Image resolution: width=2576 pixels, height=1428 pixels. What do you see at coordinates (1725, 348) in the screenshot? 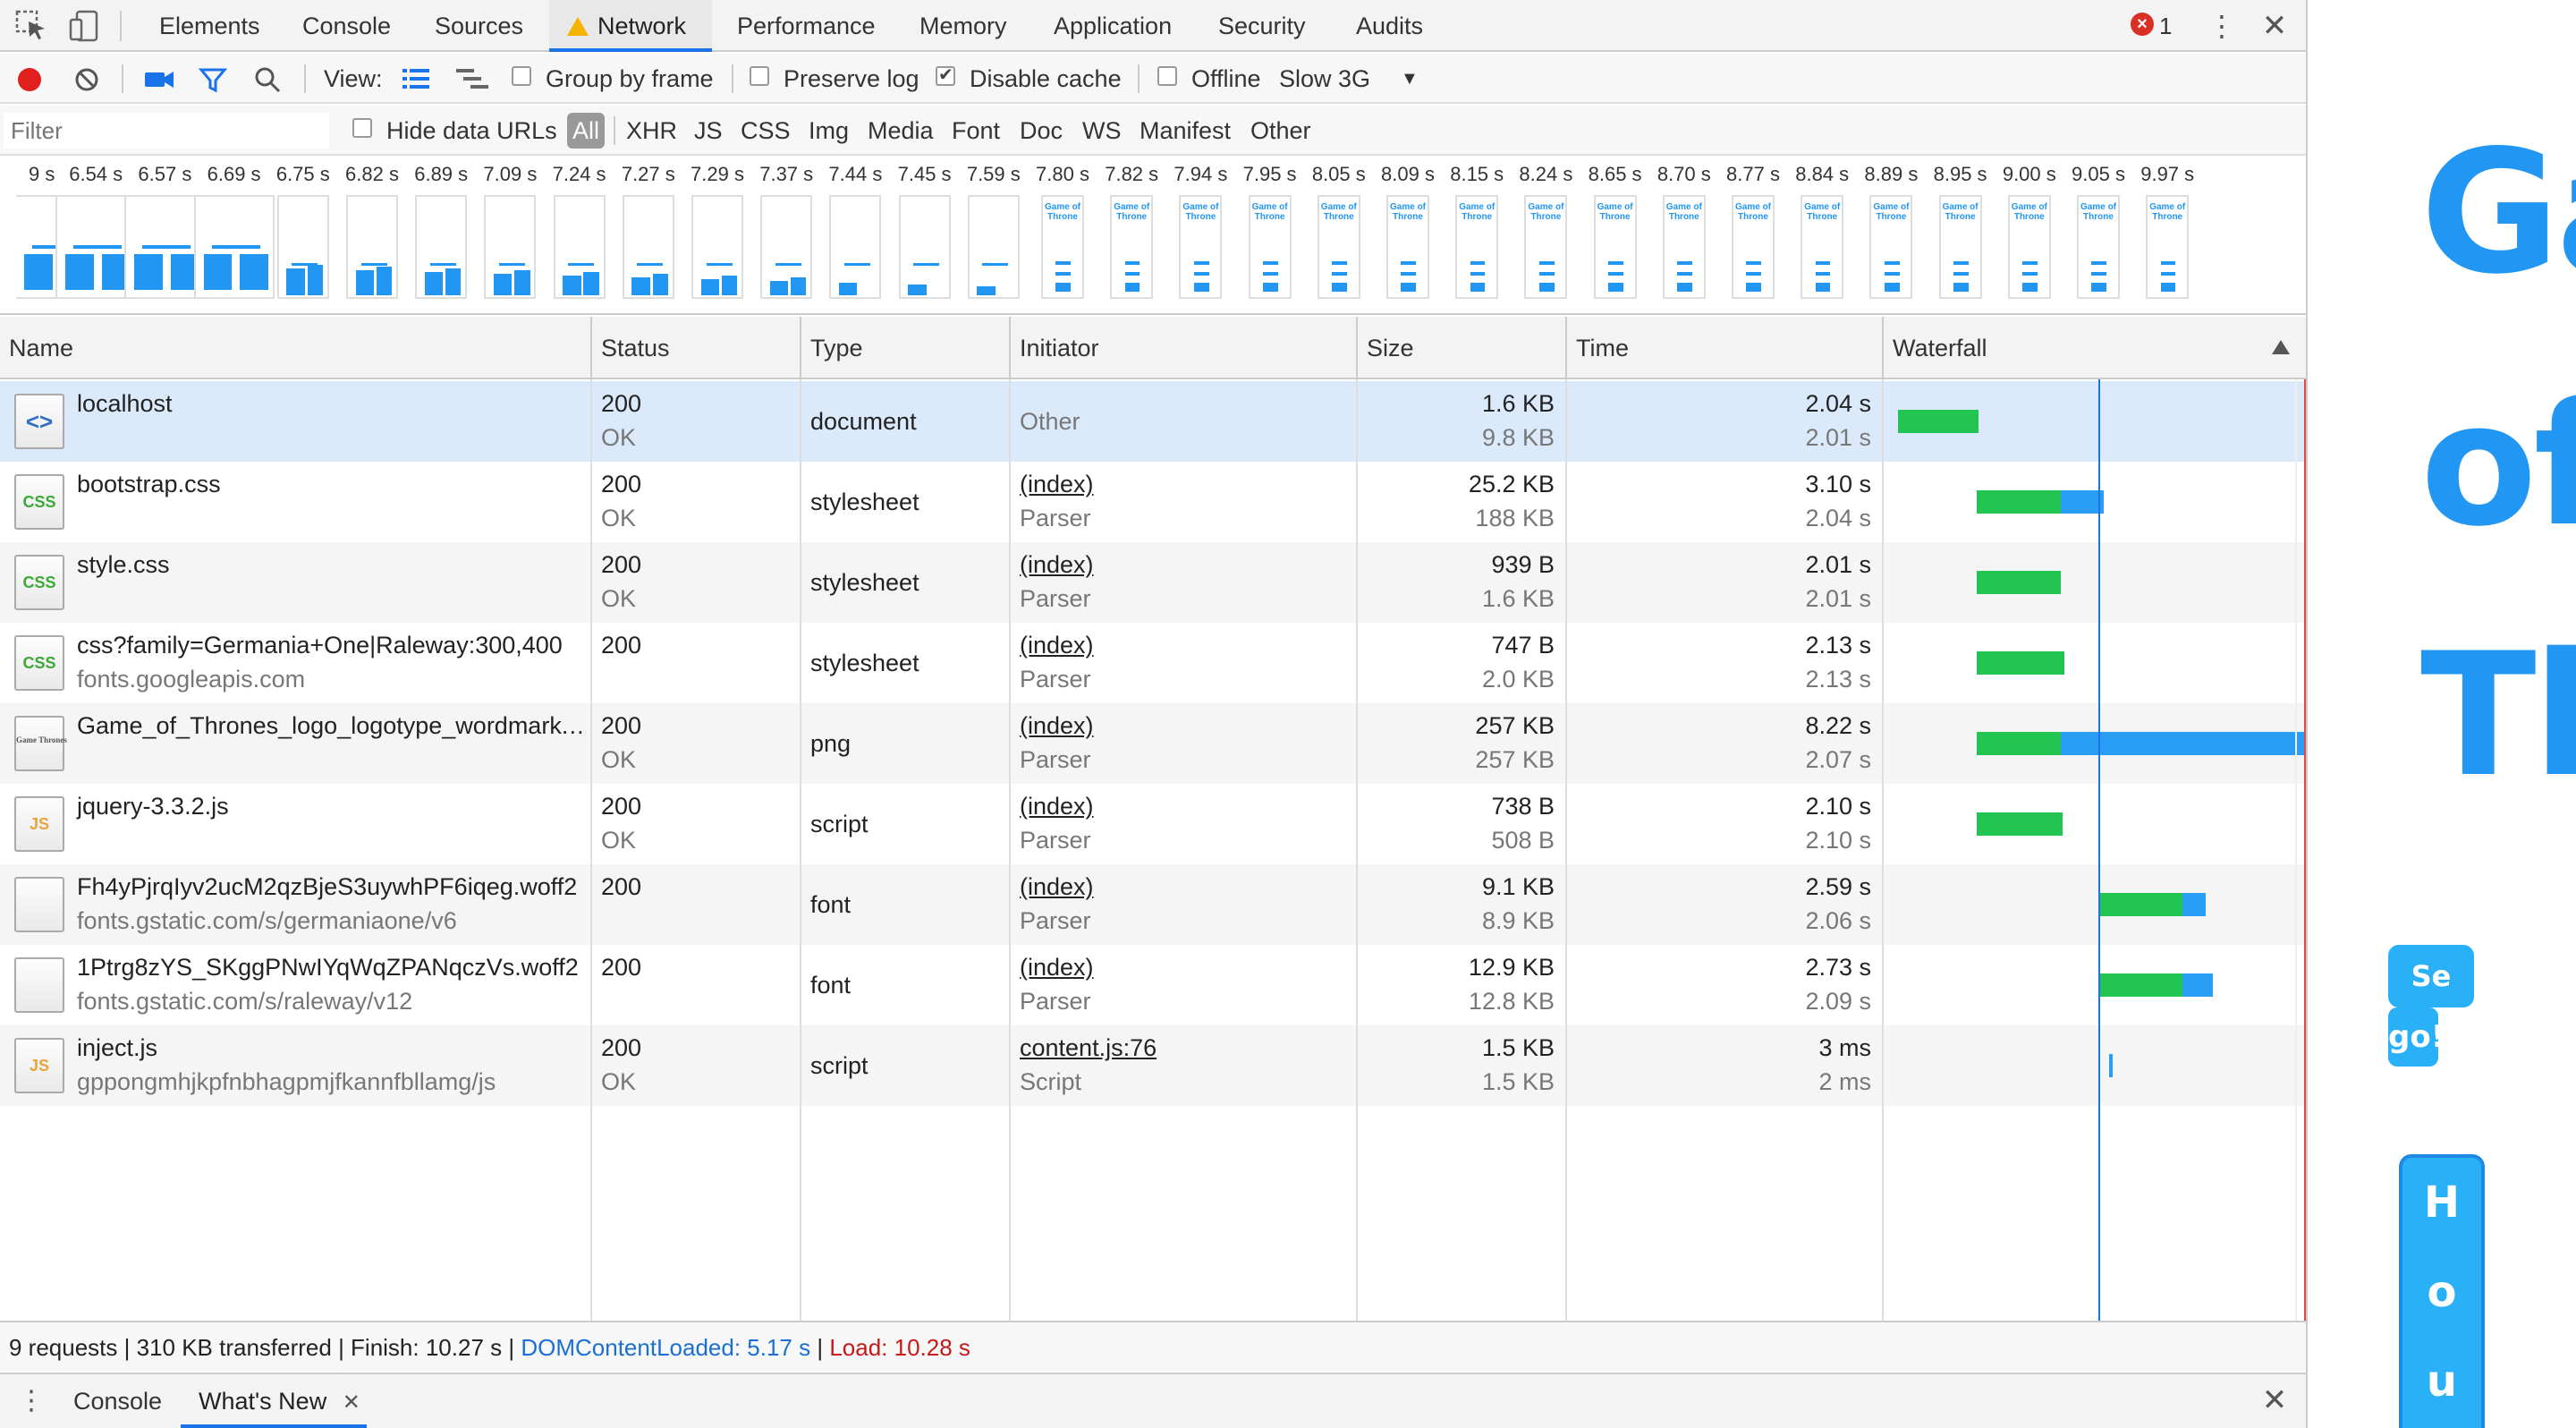
I see `column-header-time: Time` at bounding box center [1725, 348].